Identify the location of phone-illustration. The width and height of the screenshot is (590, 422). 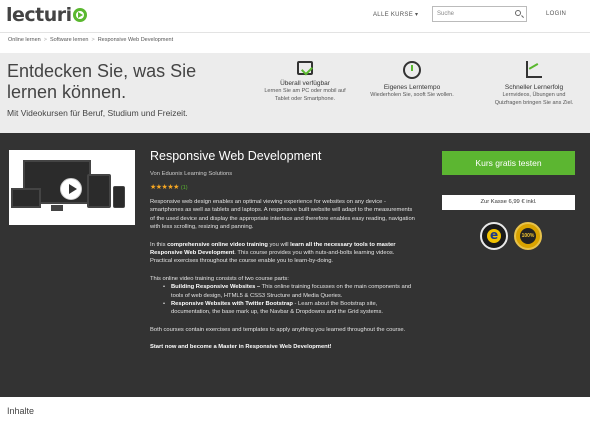
(119, 197).